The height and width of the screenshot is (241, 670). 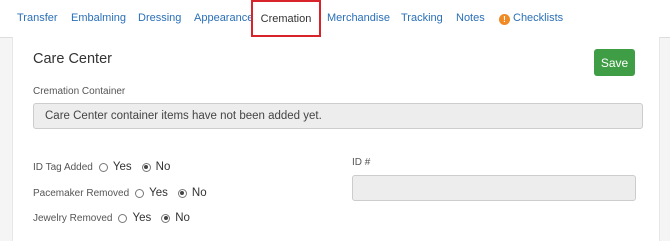 What do you see at coordinates (422, 18) in the screenshot?
I see `tab-tracking: Tracking` at bounding box center [422, 18].